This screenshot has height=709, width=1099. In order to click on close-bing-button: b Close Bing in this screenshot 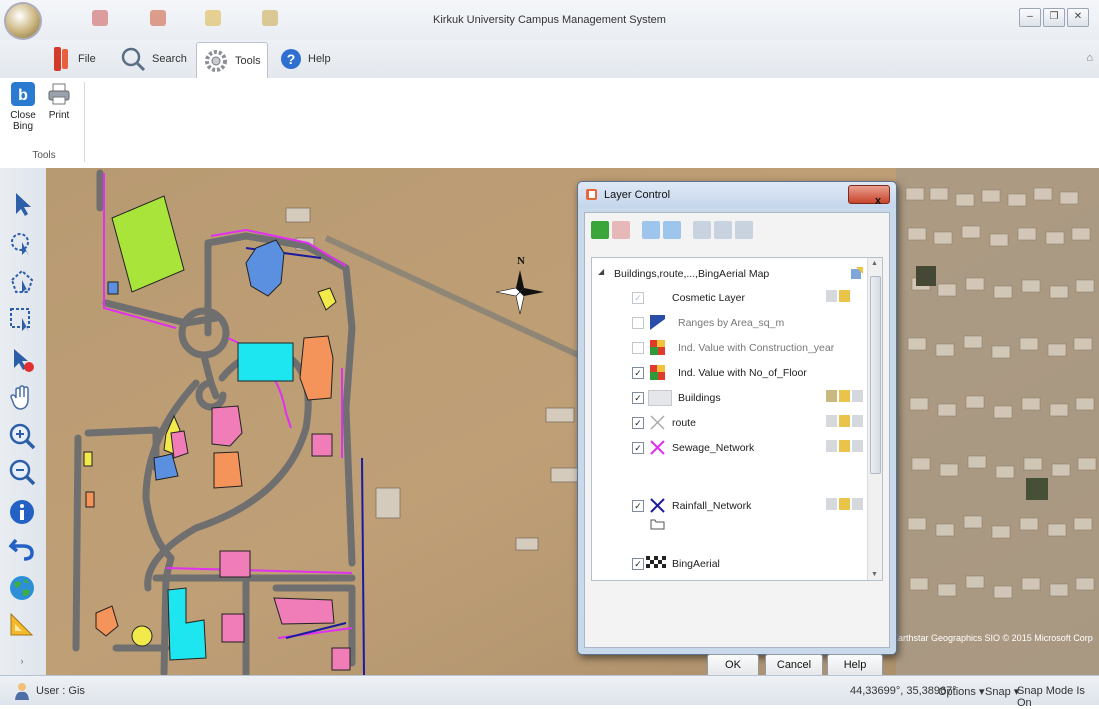, I will do `click(23, 107)`.